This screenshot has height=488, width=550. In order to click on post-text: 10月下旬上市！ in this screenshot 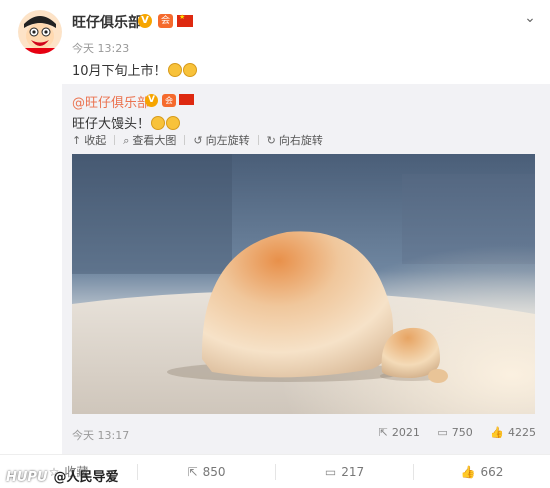, I will do `click(134, 69)`.